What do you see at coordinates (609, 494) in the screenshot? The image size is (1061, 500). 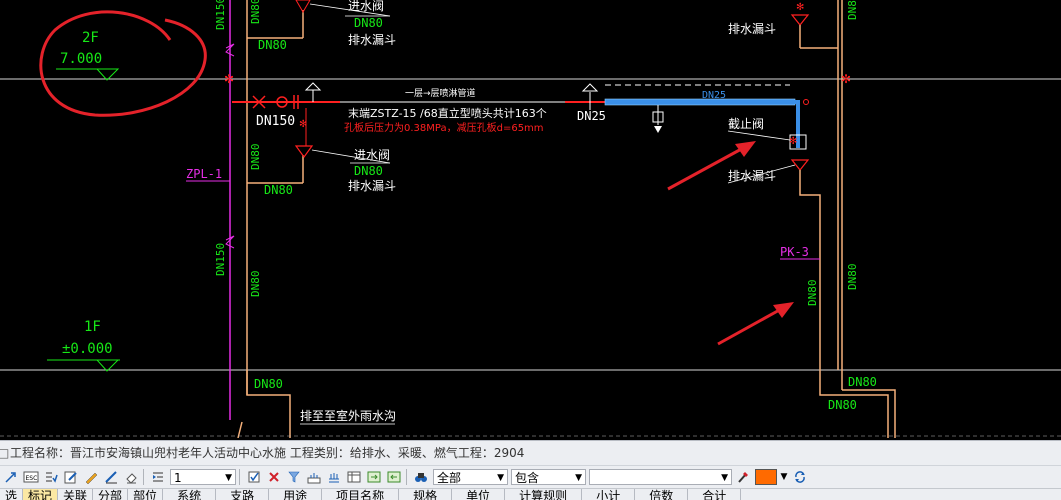 I see `column-header-subtotal: 小计` at bounding box center [609, 494].